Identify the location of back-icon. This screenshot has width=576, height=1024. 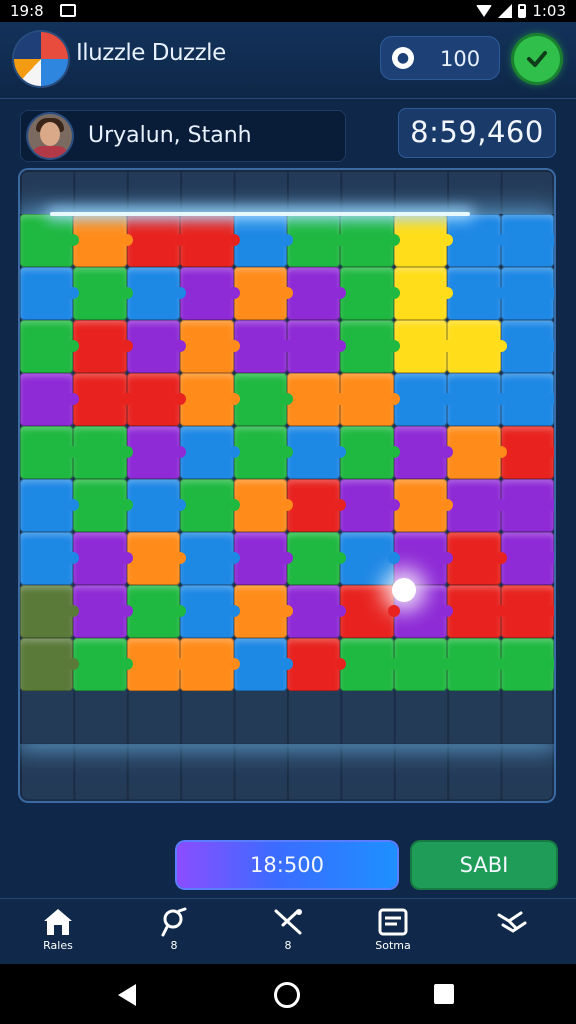
(127, 995).